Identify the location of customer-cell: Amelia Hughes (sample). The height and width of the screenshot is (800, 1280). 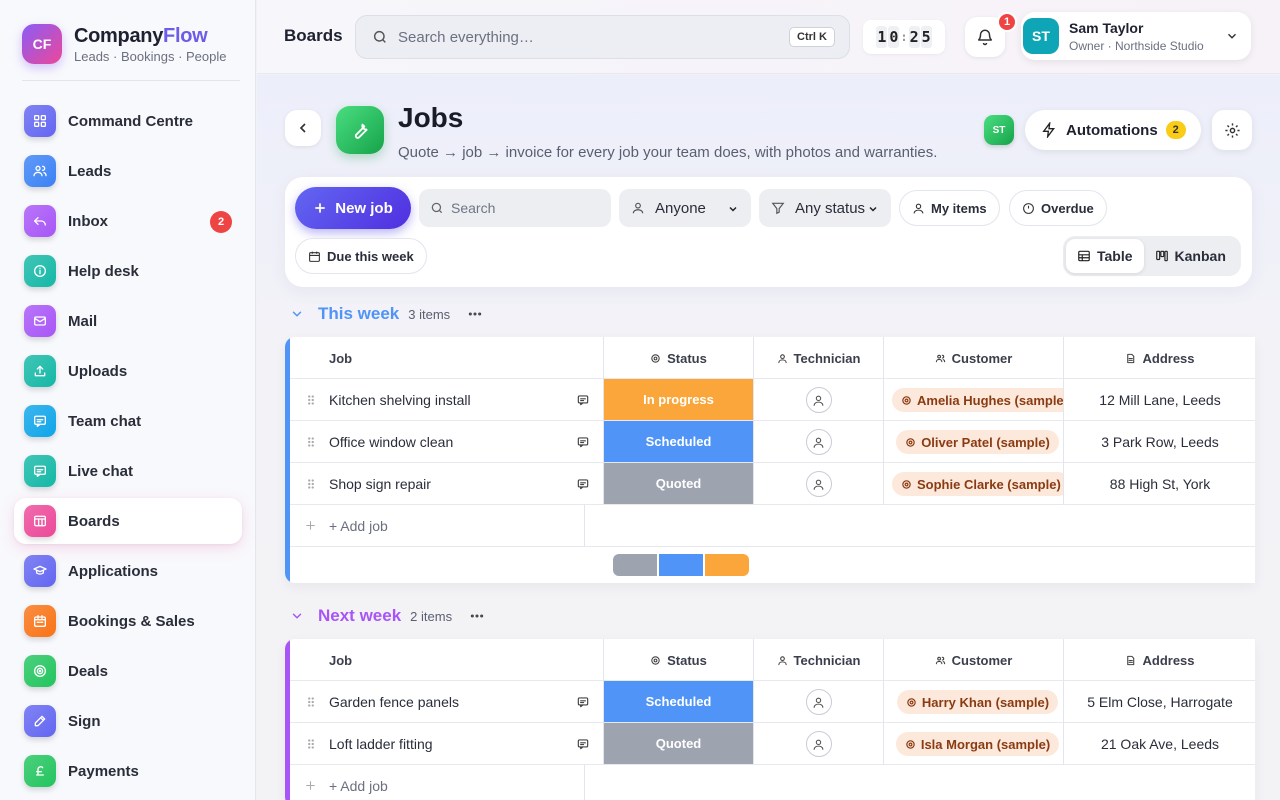
(974, 400).